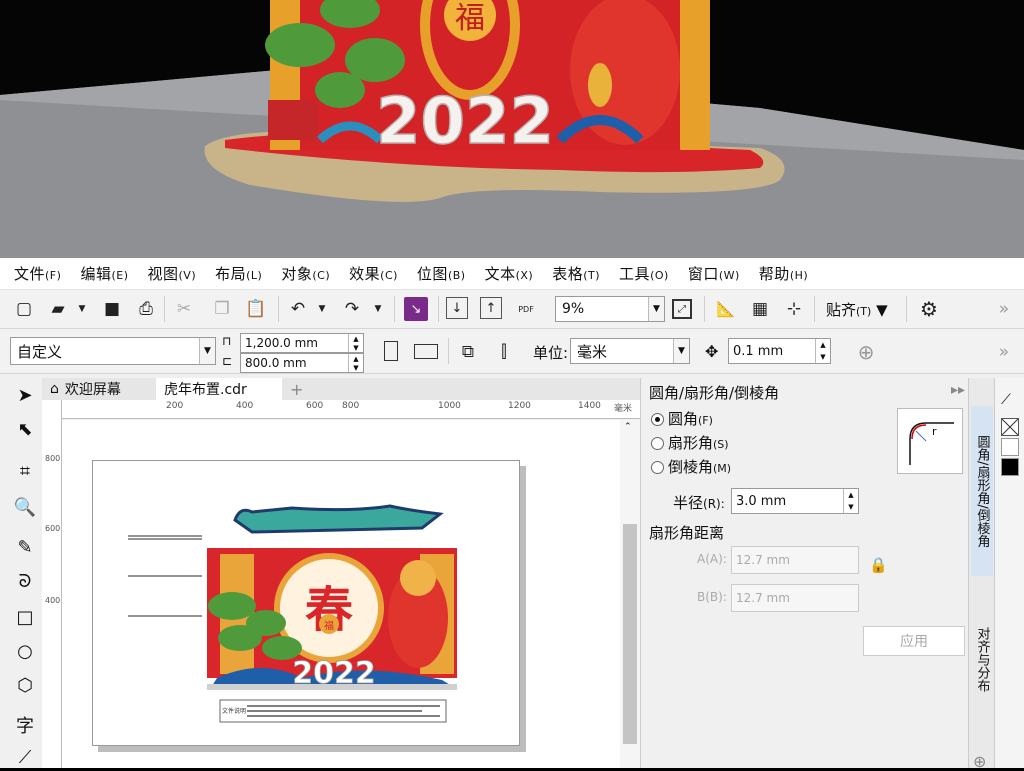 The image size is (1024, 771). I want to click on text-tool-icon: 字, so click(25, 725).